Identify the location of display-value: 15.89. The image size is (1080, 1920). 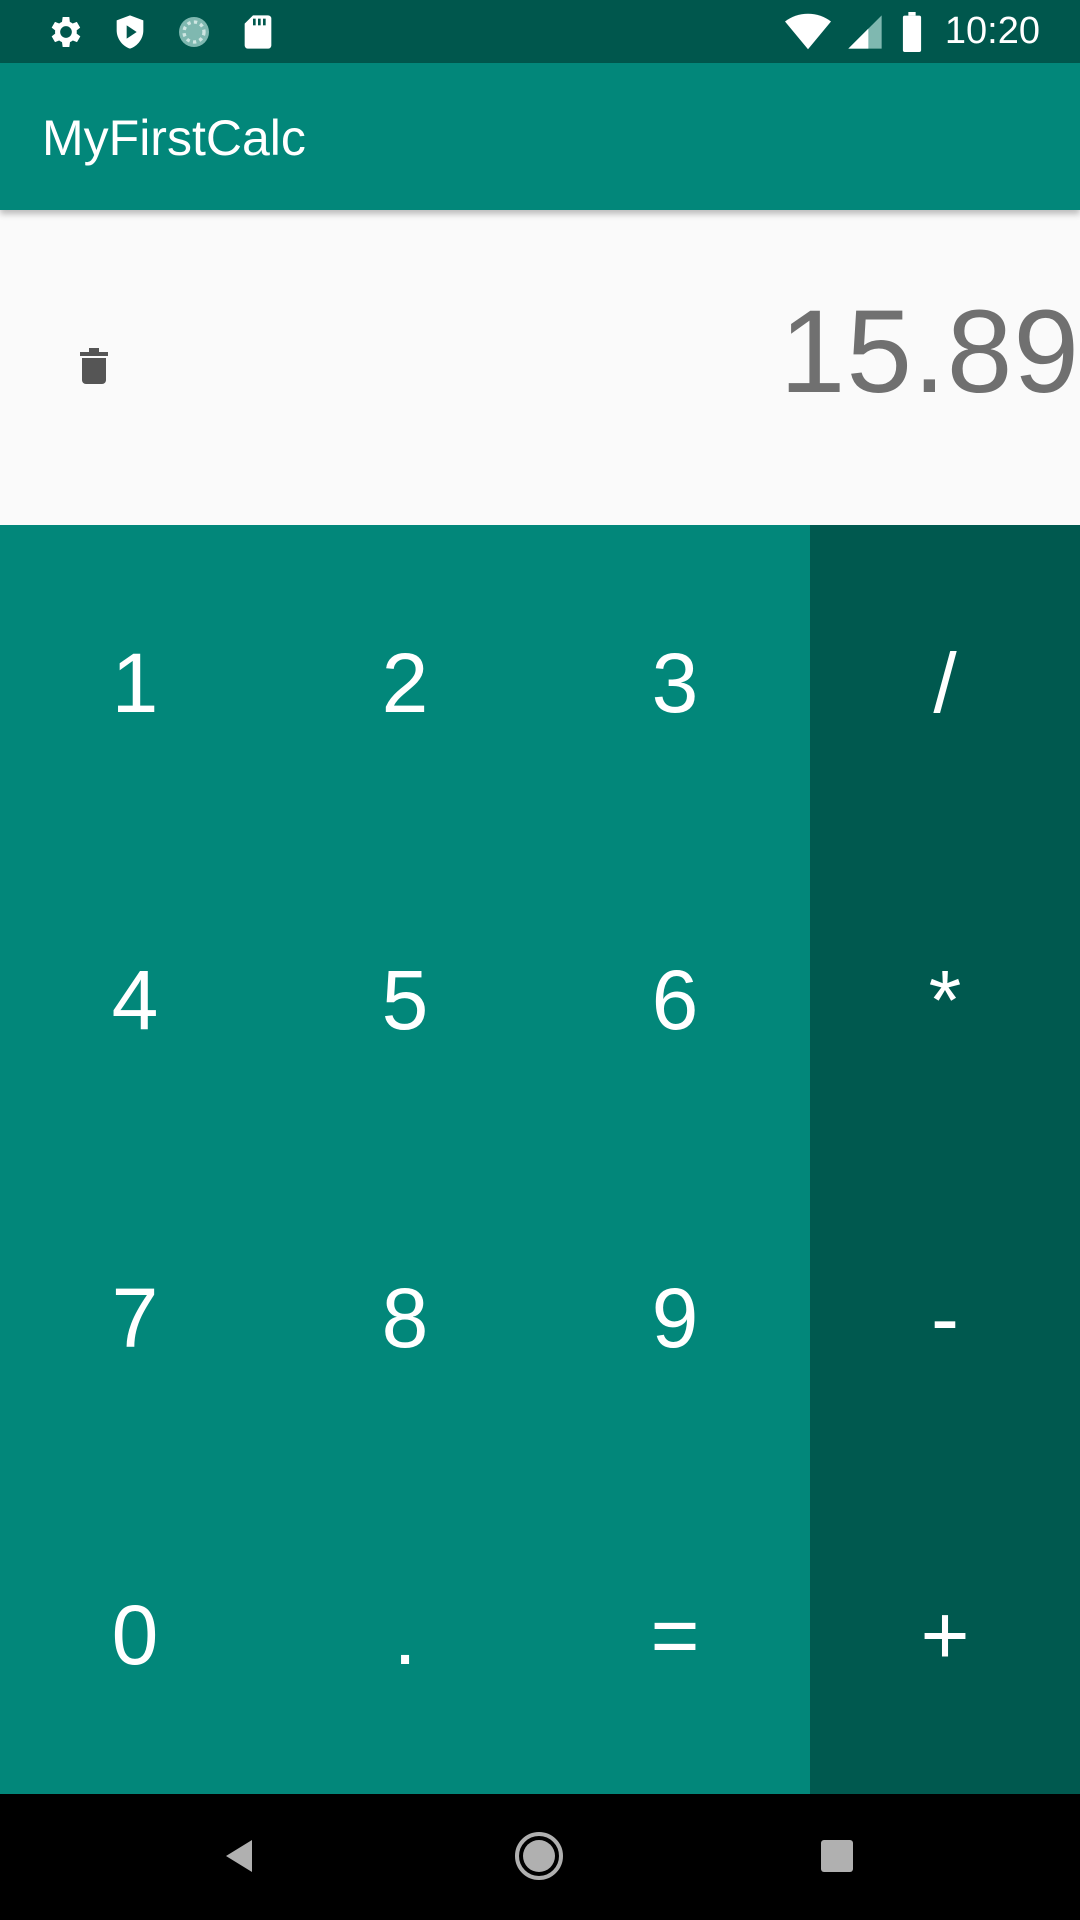
(929, 352).